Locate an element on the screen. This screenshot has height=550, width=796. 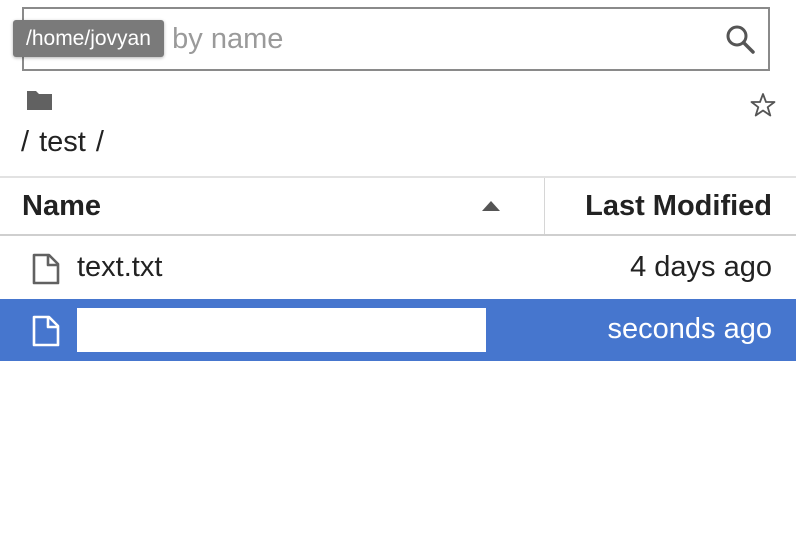
path-tooltip: /home/jovyan is located at coordinates (88, 38).